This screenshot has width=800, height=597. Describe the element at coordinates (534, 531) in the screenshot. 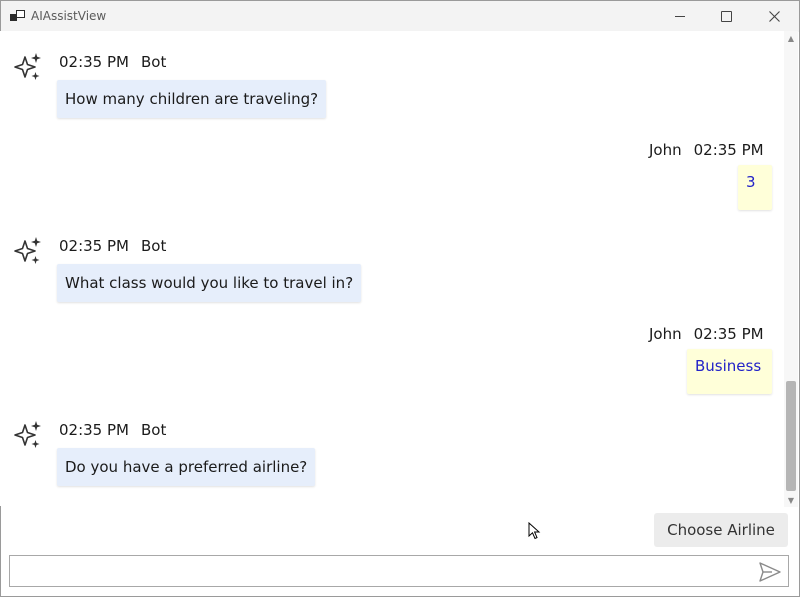

I see `mouse-cursor-icon` at that location.